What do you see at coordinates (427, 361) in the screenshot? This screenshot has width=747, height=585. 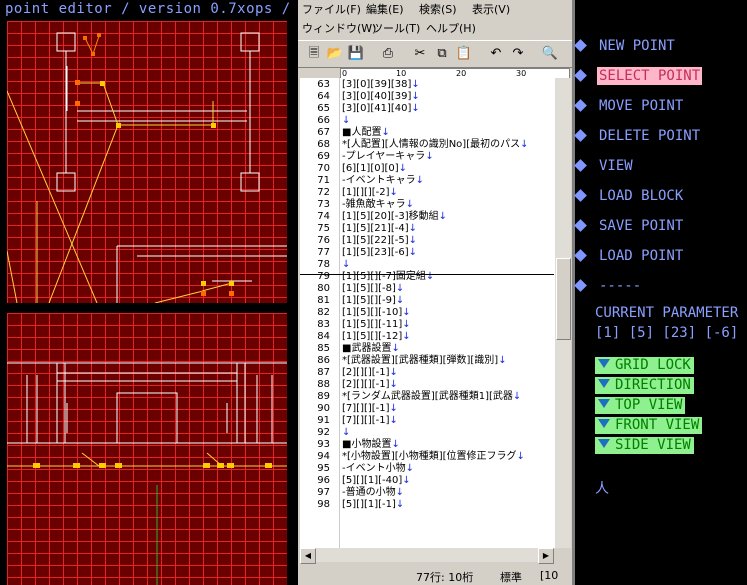 I see `text-line: 86 *[武器設置][武器種類][弾数][識別]↓` at bounding box center [427, 361].